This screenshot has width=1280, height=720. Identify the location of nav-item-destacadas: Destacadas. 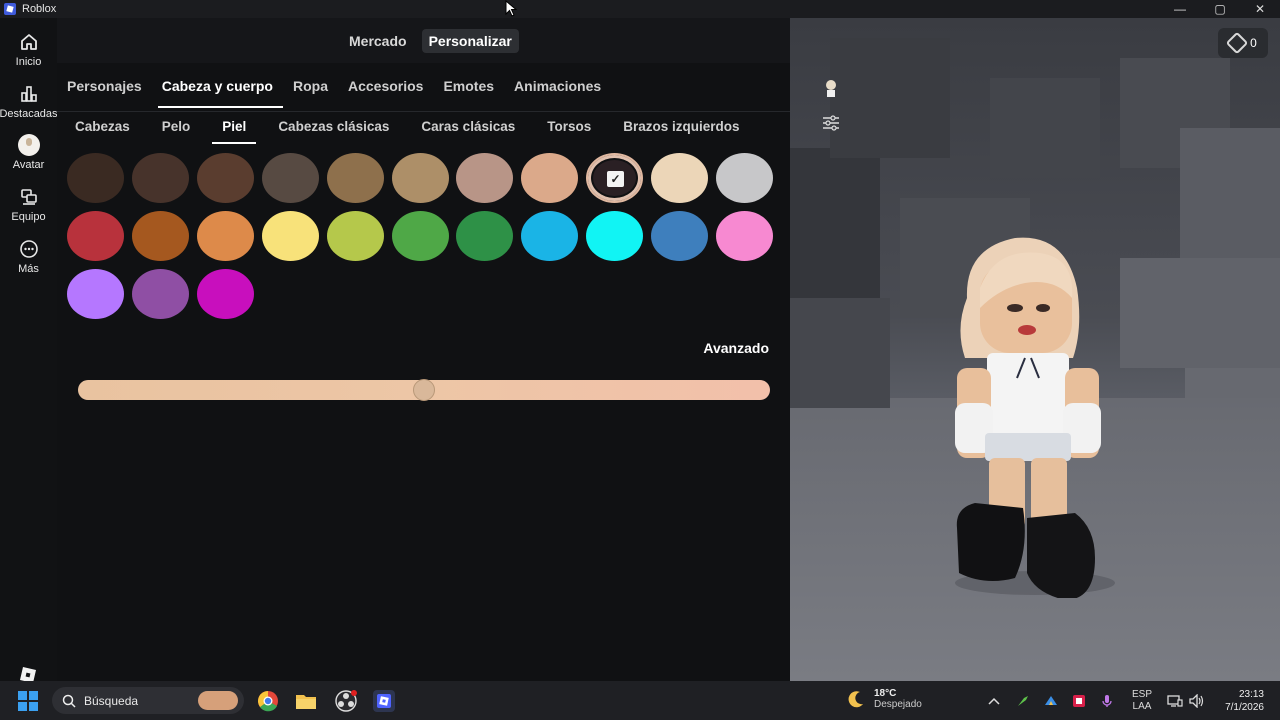
(29, 101).